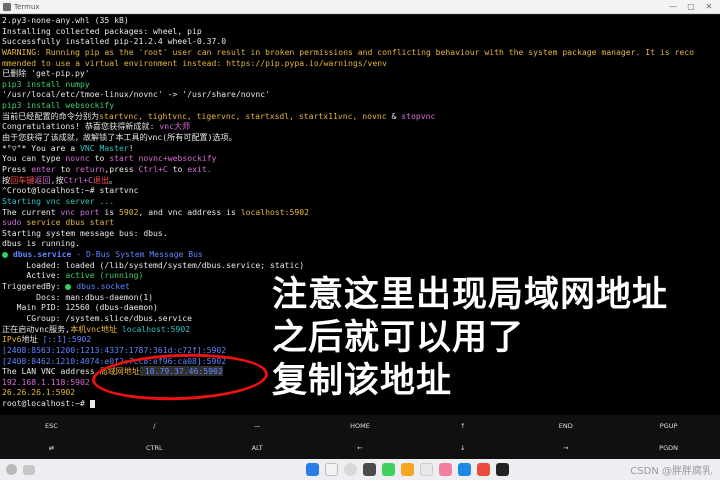 This screenshot has height=480, width=720. What do you see at coordinates (257, 426) in the screenshot?
I see `key-dash: —` at bounding box center [257, 426].